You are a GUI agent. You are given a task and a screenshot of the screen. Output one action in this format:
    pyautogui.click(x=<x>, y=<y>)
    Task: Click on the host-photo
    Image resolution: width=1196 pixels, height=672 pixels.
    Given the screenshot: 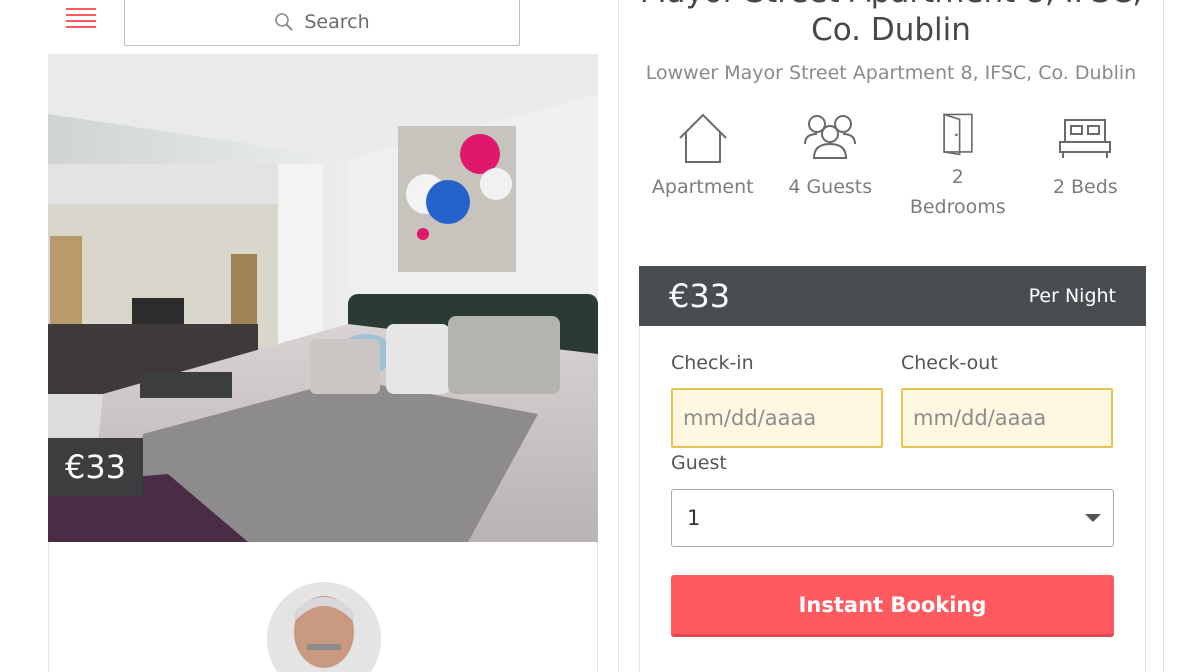 What is the action you would take?
    pyautogui.click(x=324, y=627)
    